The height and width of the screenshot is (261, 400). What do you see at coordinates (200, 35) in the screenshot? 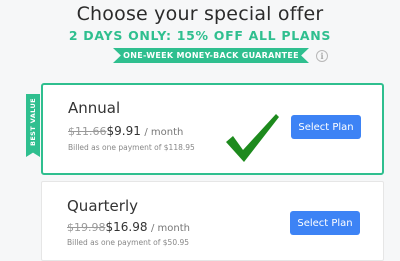
I see `offer-subtitle: 2 DAYS ONLY: 15% OFF ALL PLANS` at bounding box center [200, 35].